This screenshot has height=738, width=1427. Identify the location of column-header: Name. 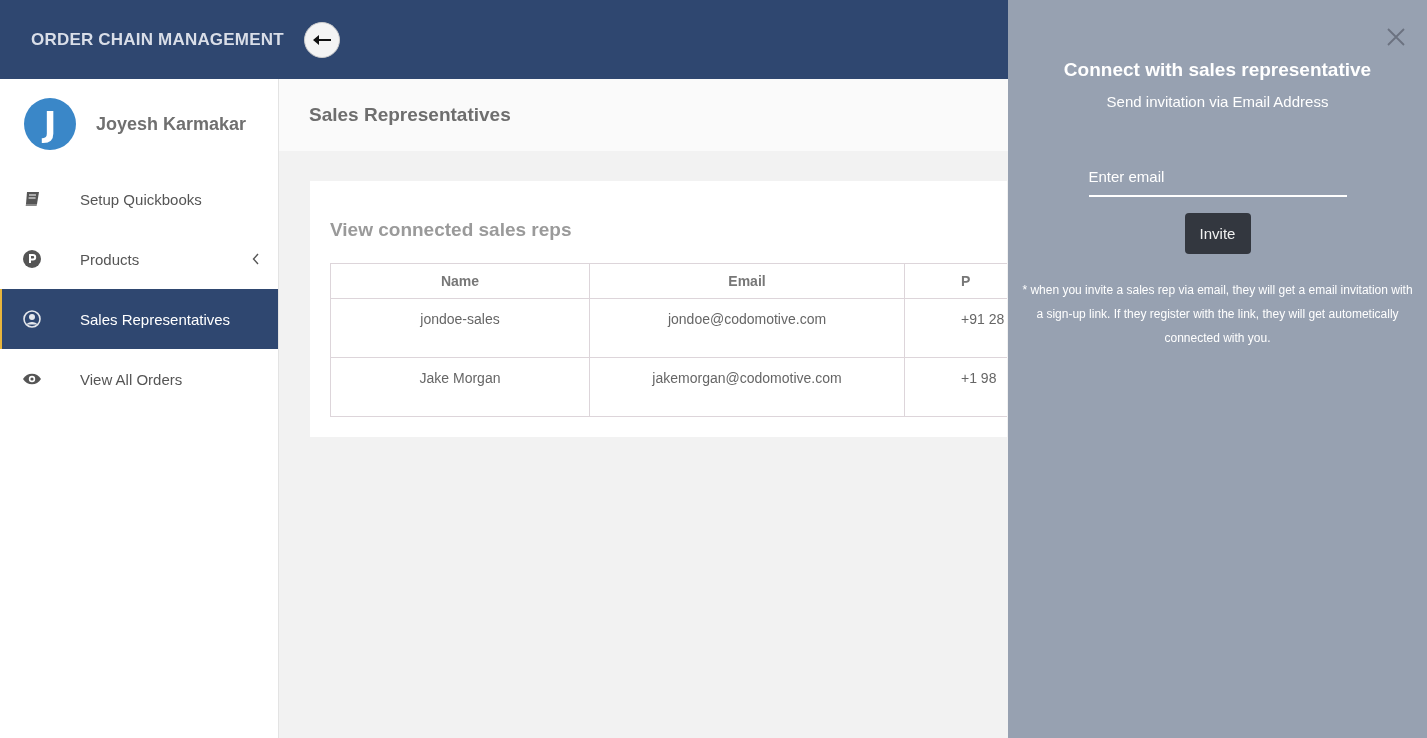
(460, 281).